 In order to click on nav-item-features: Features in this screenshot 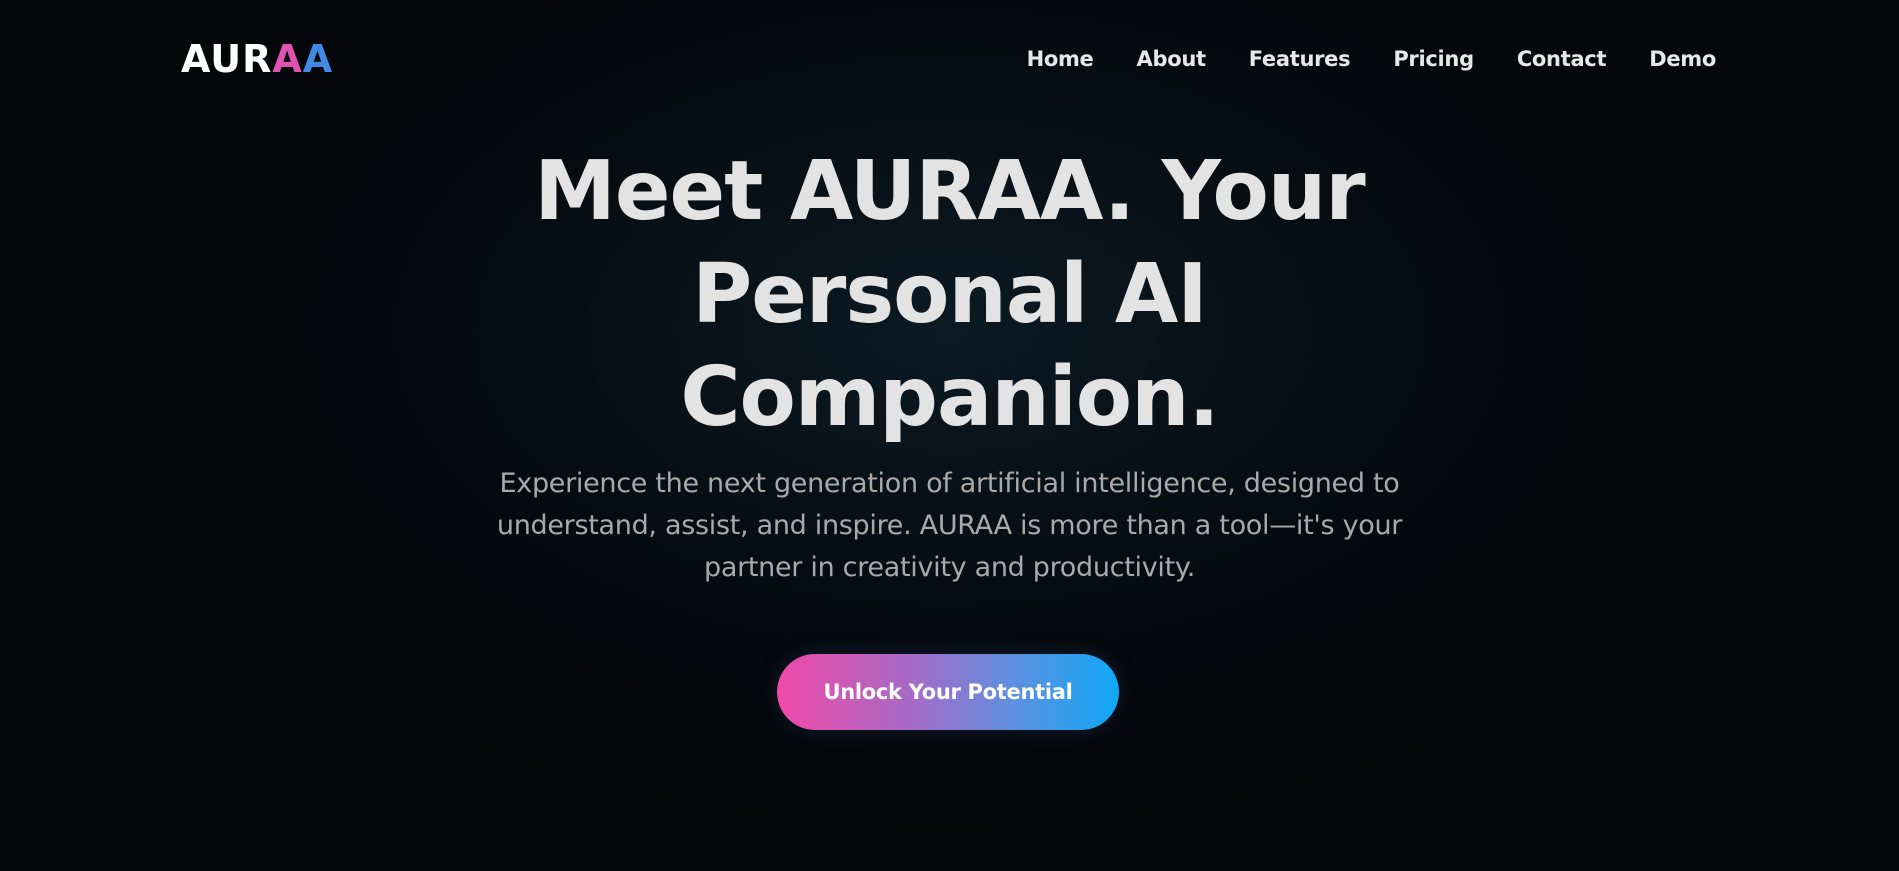, I will do `click(1300, 59)`.